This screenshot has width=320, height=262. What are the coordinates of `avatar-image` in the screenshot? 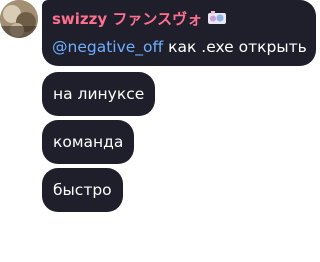 It's located at (19, 19).